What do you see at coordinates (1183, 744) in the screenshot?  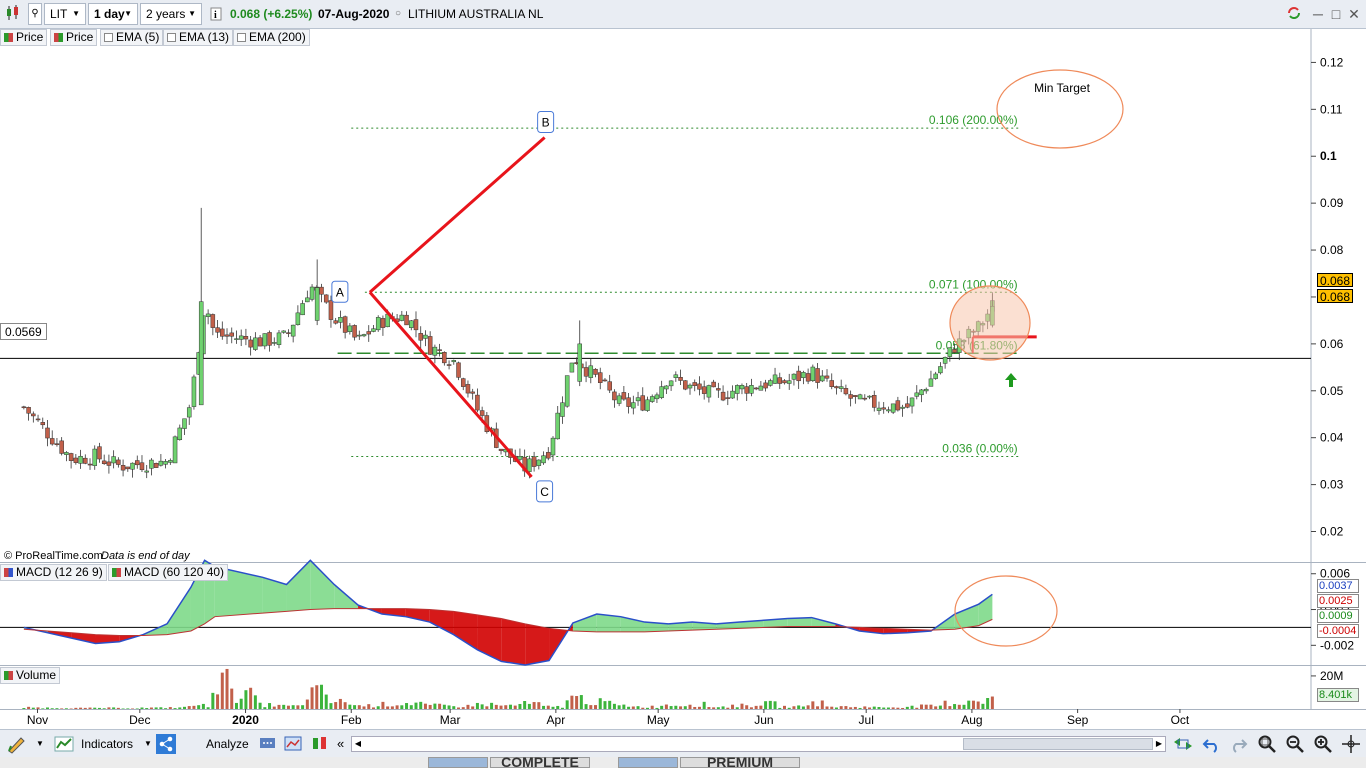 I see `fit-screen-icon` at bounding box center [1183, 744].